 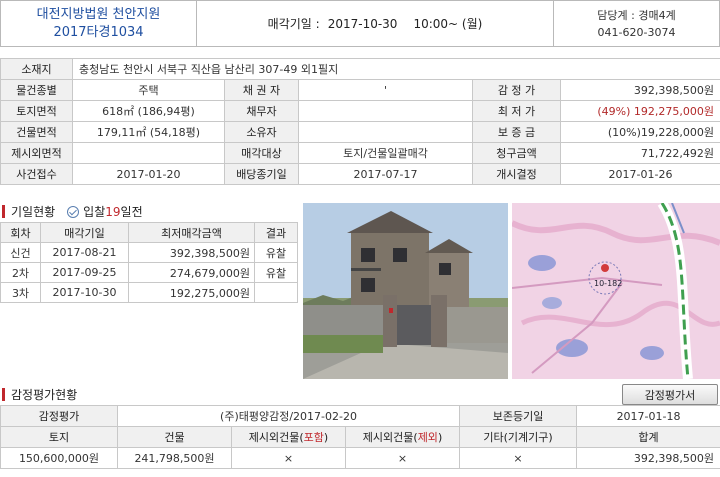 I want to click on contact-block: 담당계 : 경매4계 041-620-3074, so click(x=636, y=23).